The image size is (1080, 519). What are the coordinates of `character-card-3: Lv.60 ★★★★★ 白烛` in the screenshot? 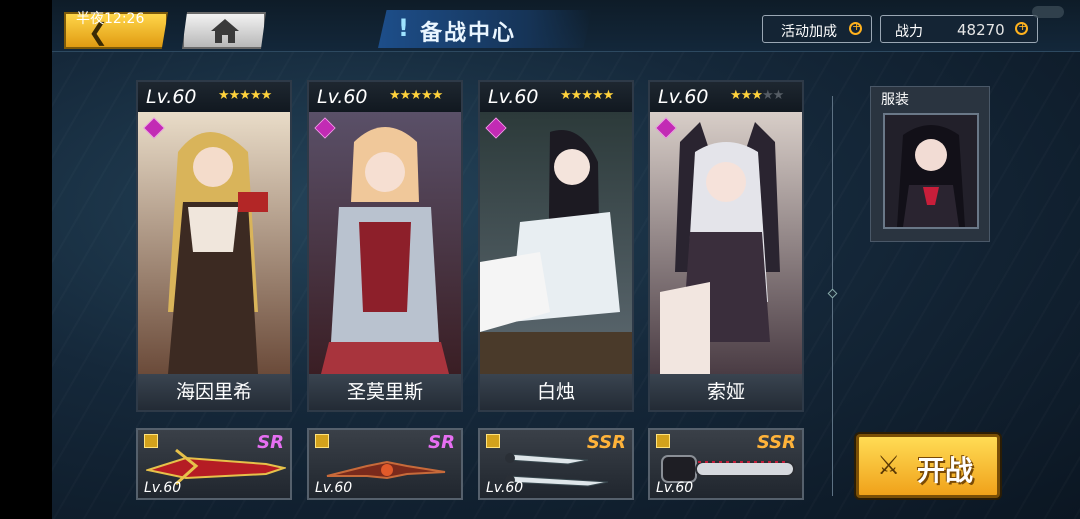 It's located at (556, 246).